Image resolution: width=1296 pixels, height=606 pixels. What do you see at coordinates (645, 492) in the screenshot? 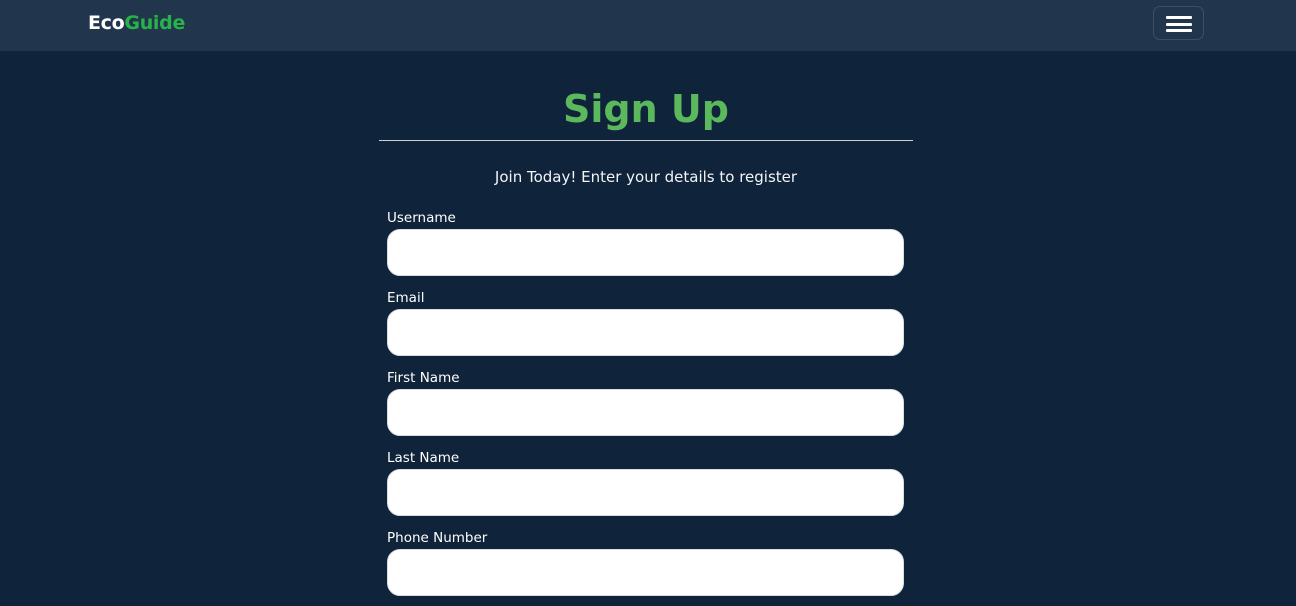
I see `last-name-input` at bounding box center [645, 492].